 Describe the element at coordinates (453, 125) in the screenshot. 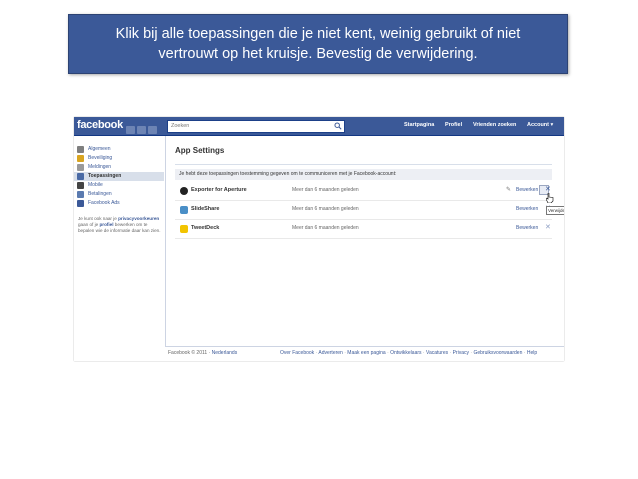

I see `nav-profile: Profiel` at that location.